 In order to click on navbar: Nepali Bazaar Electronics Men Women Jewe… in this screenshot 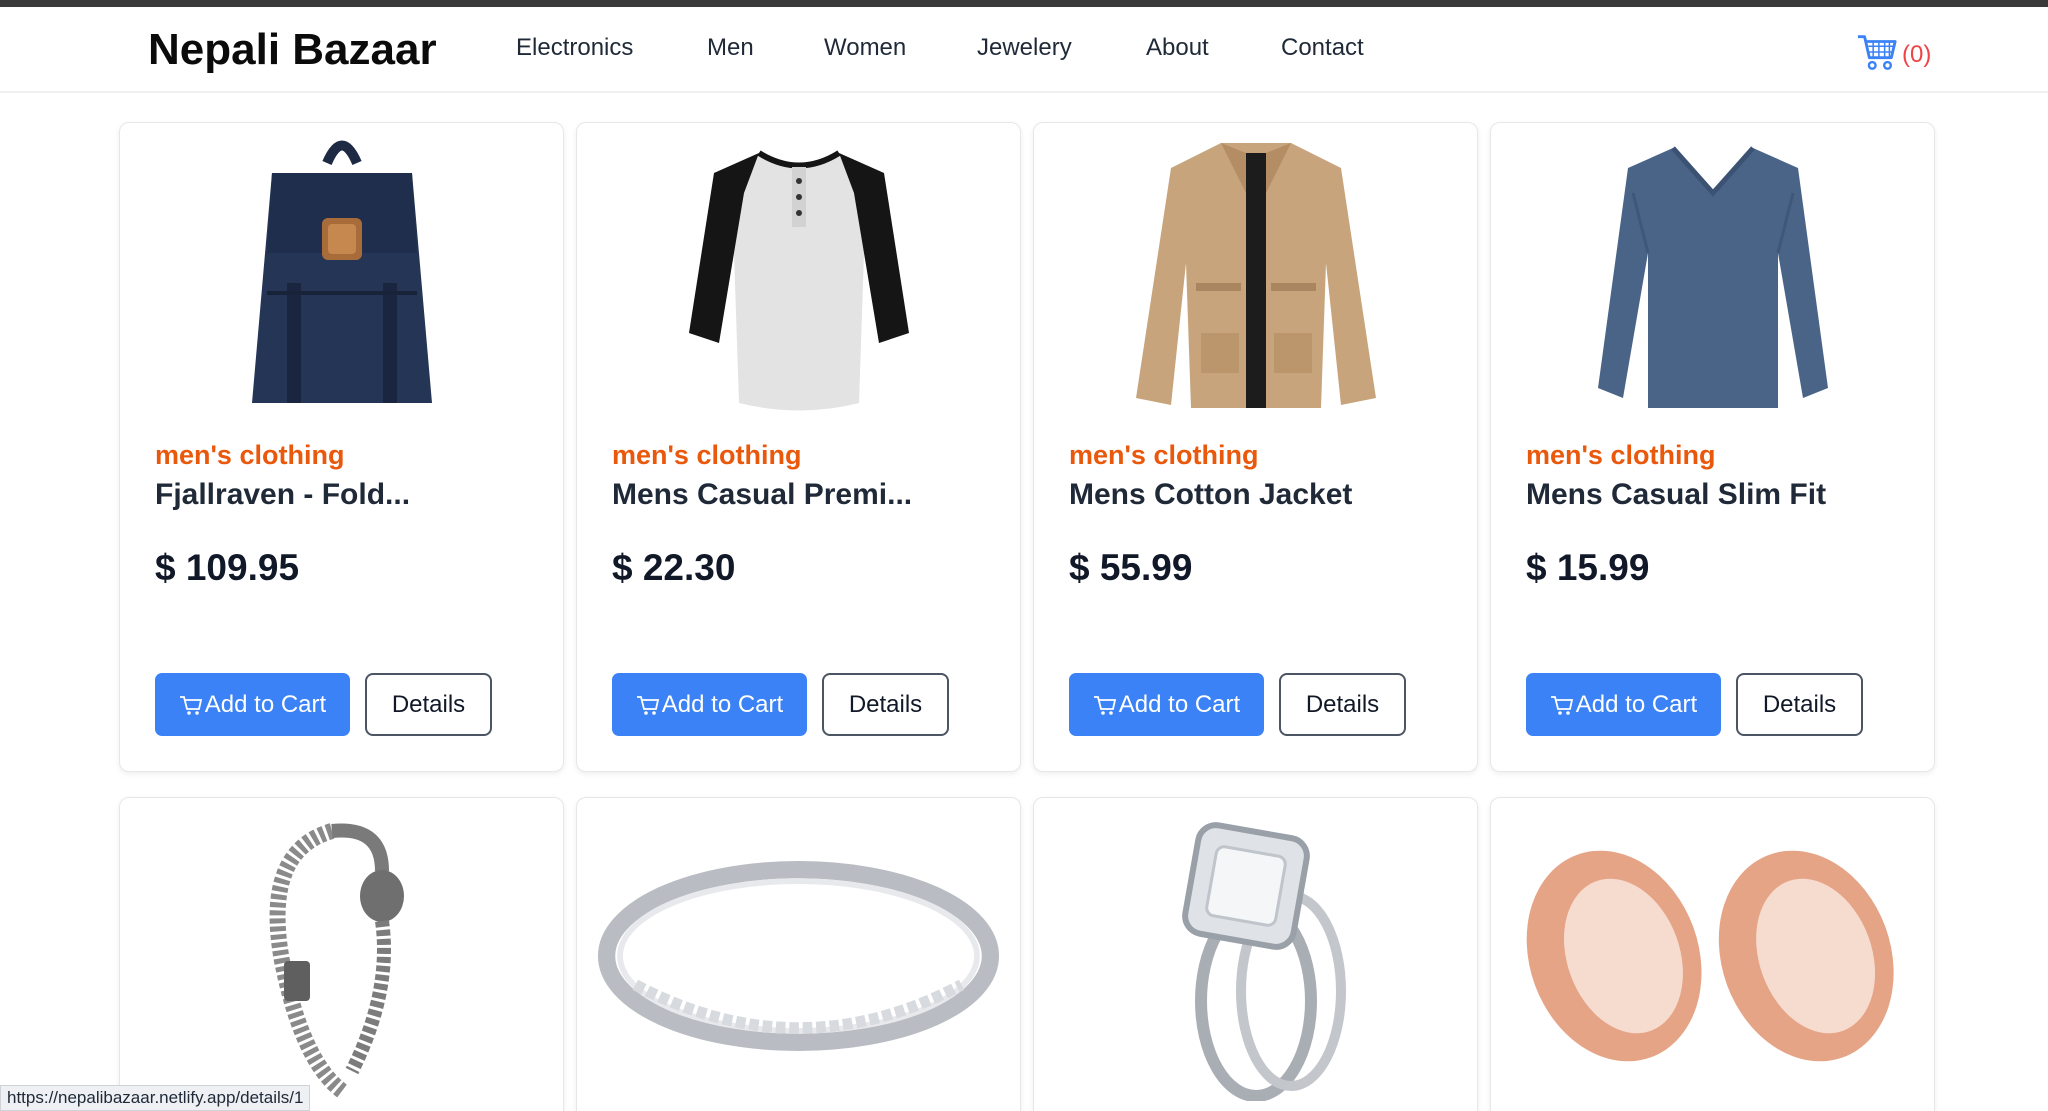, I will do `click(1024, 50)`.